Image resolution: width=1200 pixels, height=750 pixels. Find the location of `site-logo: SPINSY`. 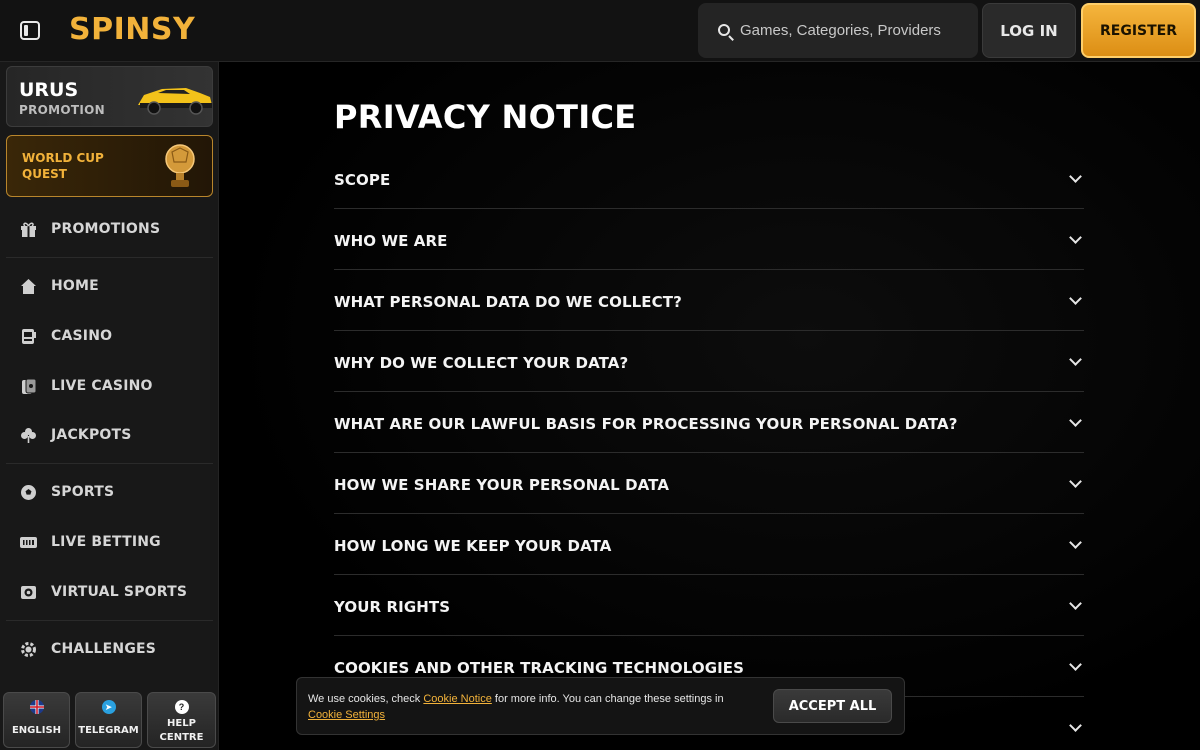

site-logo: SPINSY is located at coordinates (132, 29).